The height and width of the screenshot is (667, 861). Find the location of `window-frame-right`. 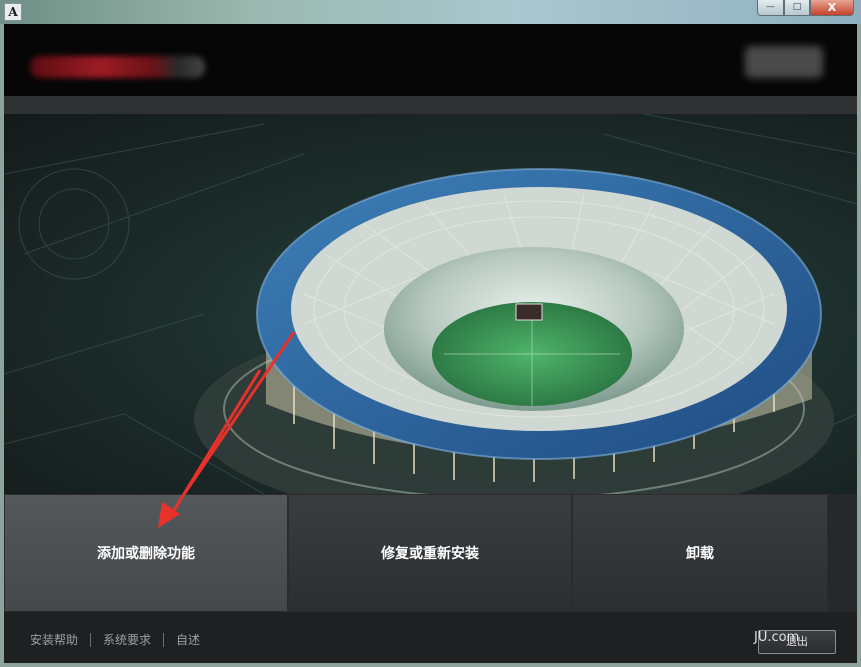

window-frame-right is located at coordinates (859, 345).